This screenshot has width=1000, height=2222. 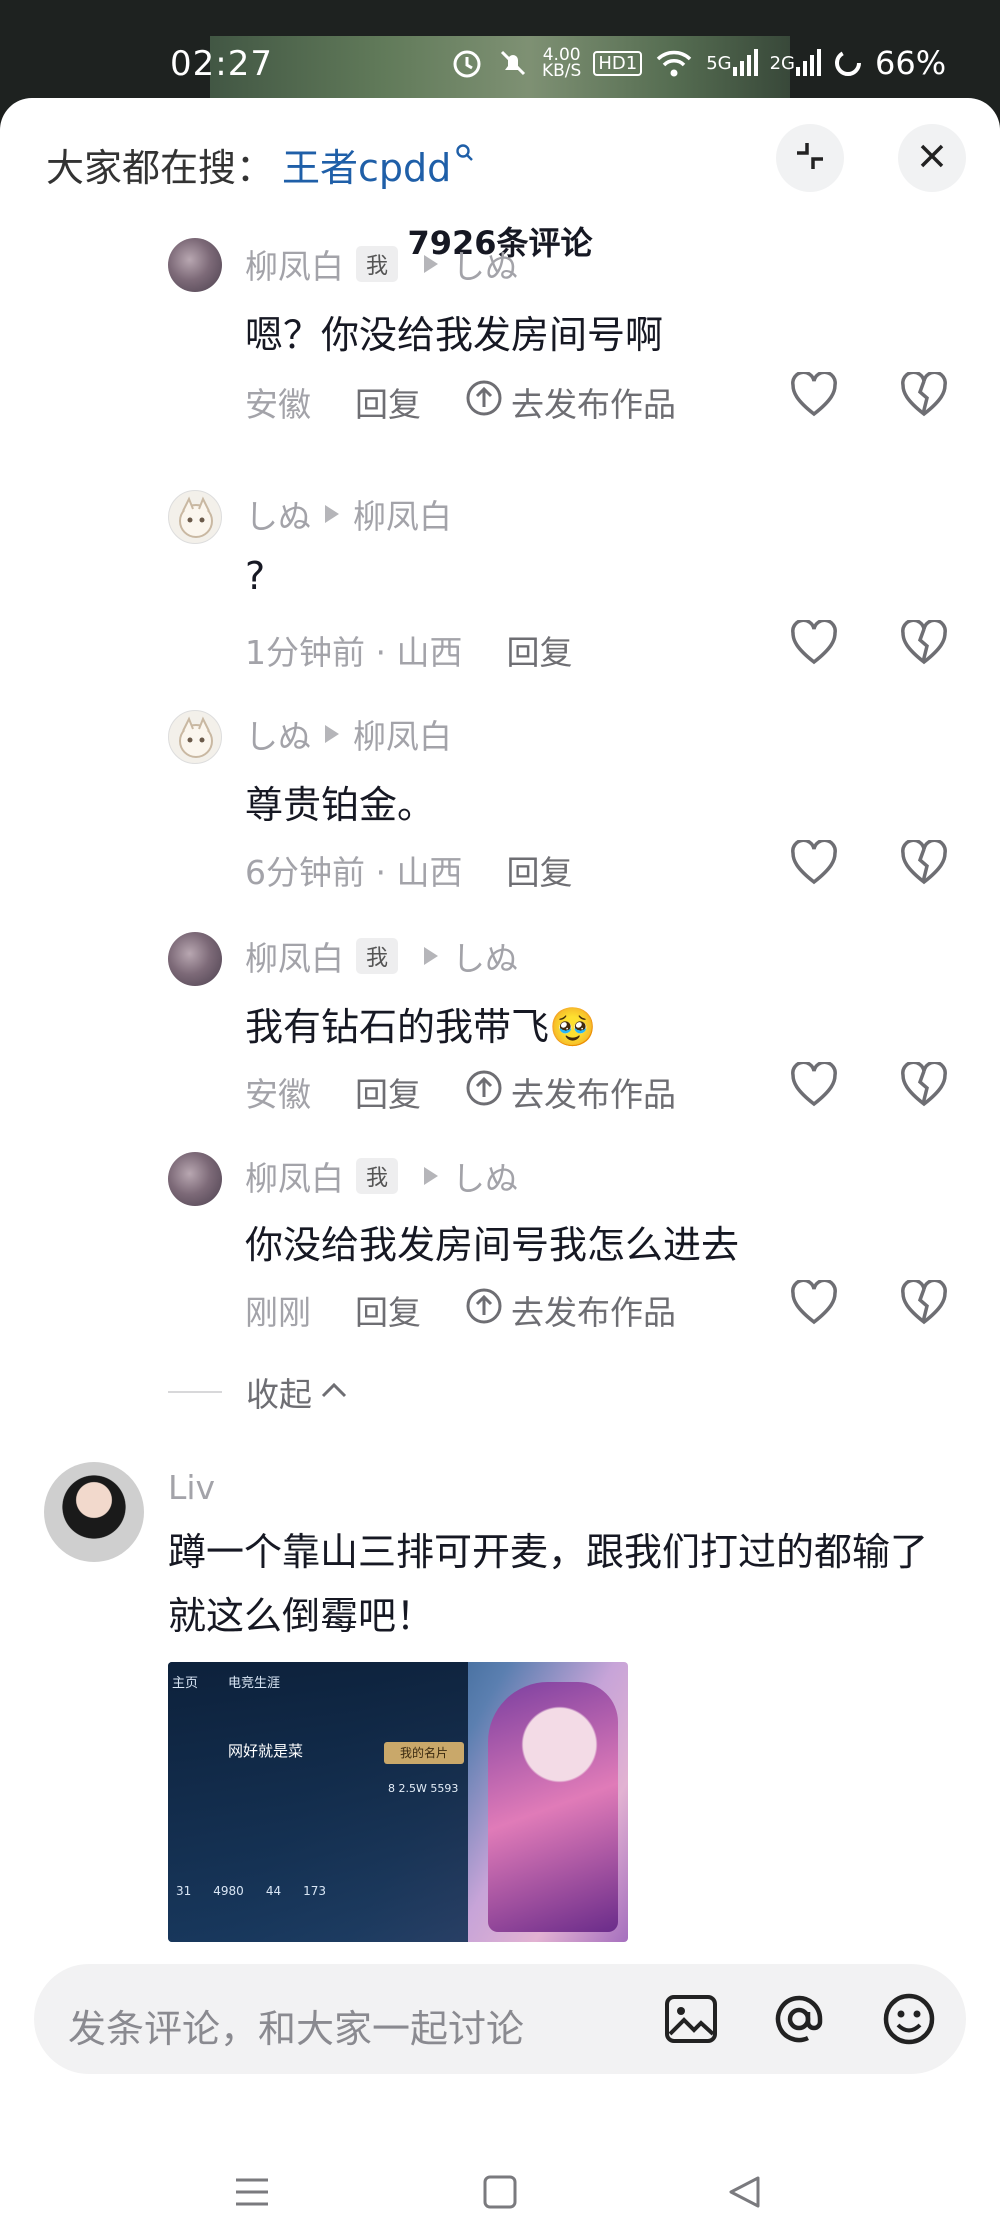 I want to click on at-icon, so click(x=799, y=2021).